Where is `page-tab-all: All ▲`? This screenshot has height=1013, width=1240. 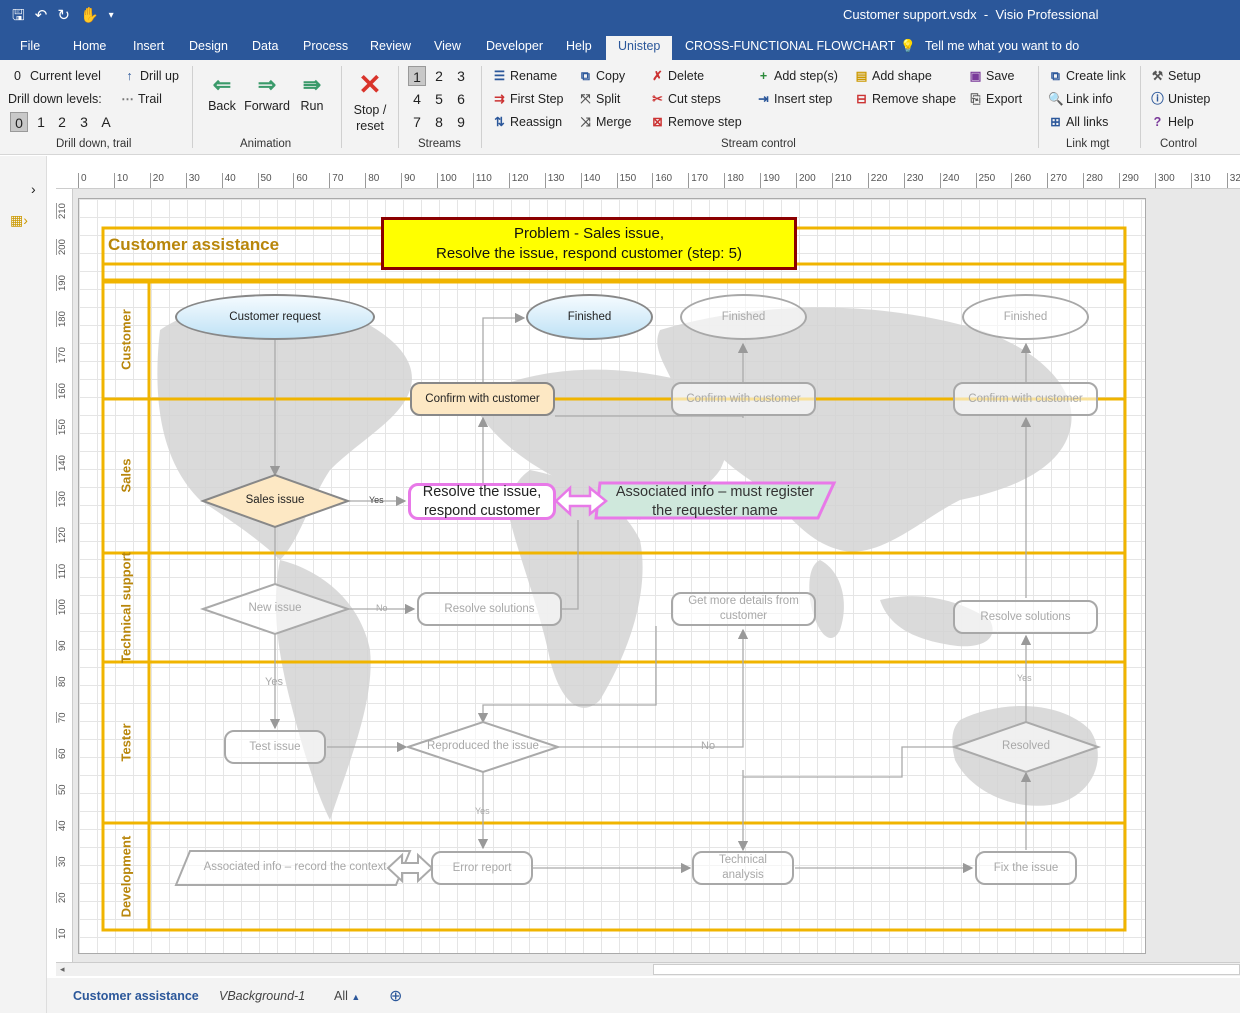
page-tab-all: All ▲ is located at coordinates (347, 996).